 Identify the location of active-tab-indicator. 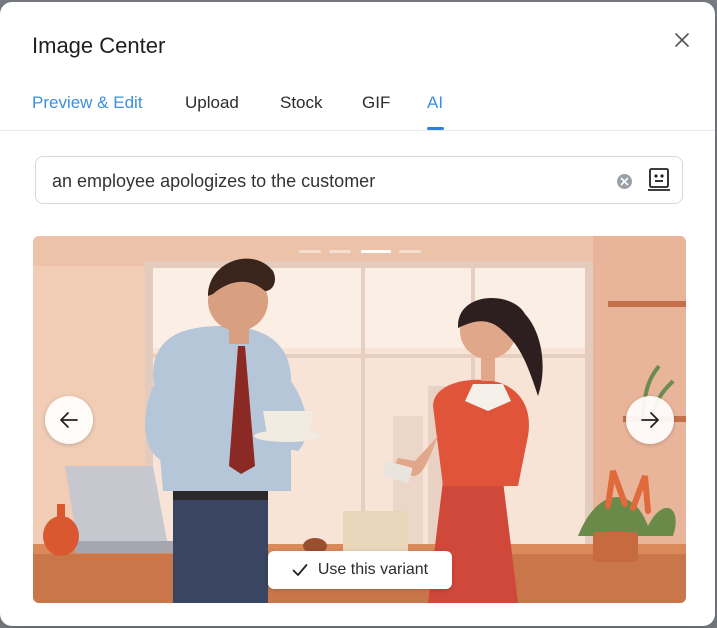
(435, 128).